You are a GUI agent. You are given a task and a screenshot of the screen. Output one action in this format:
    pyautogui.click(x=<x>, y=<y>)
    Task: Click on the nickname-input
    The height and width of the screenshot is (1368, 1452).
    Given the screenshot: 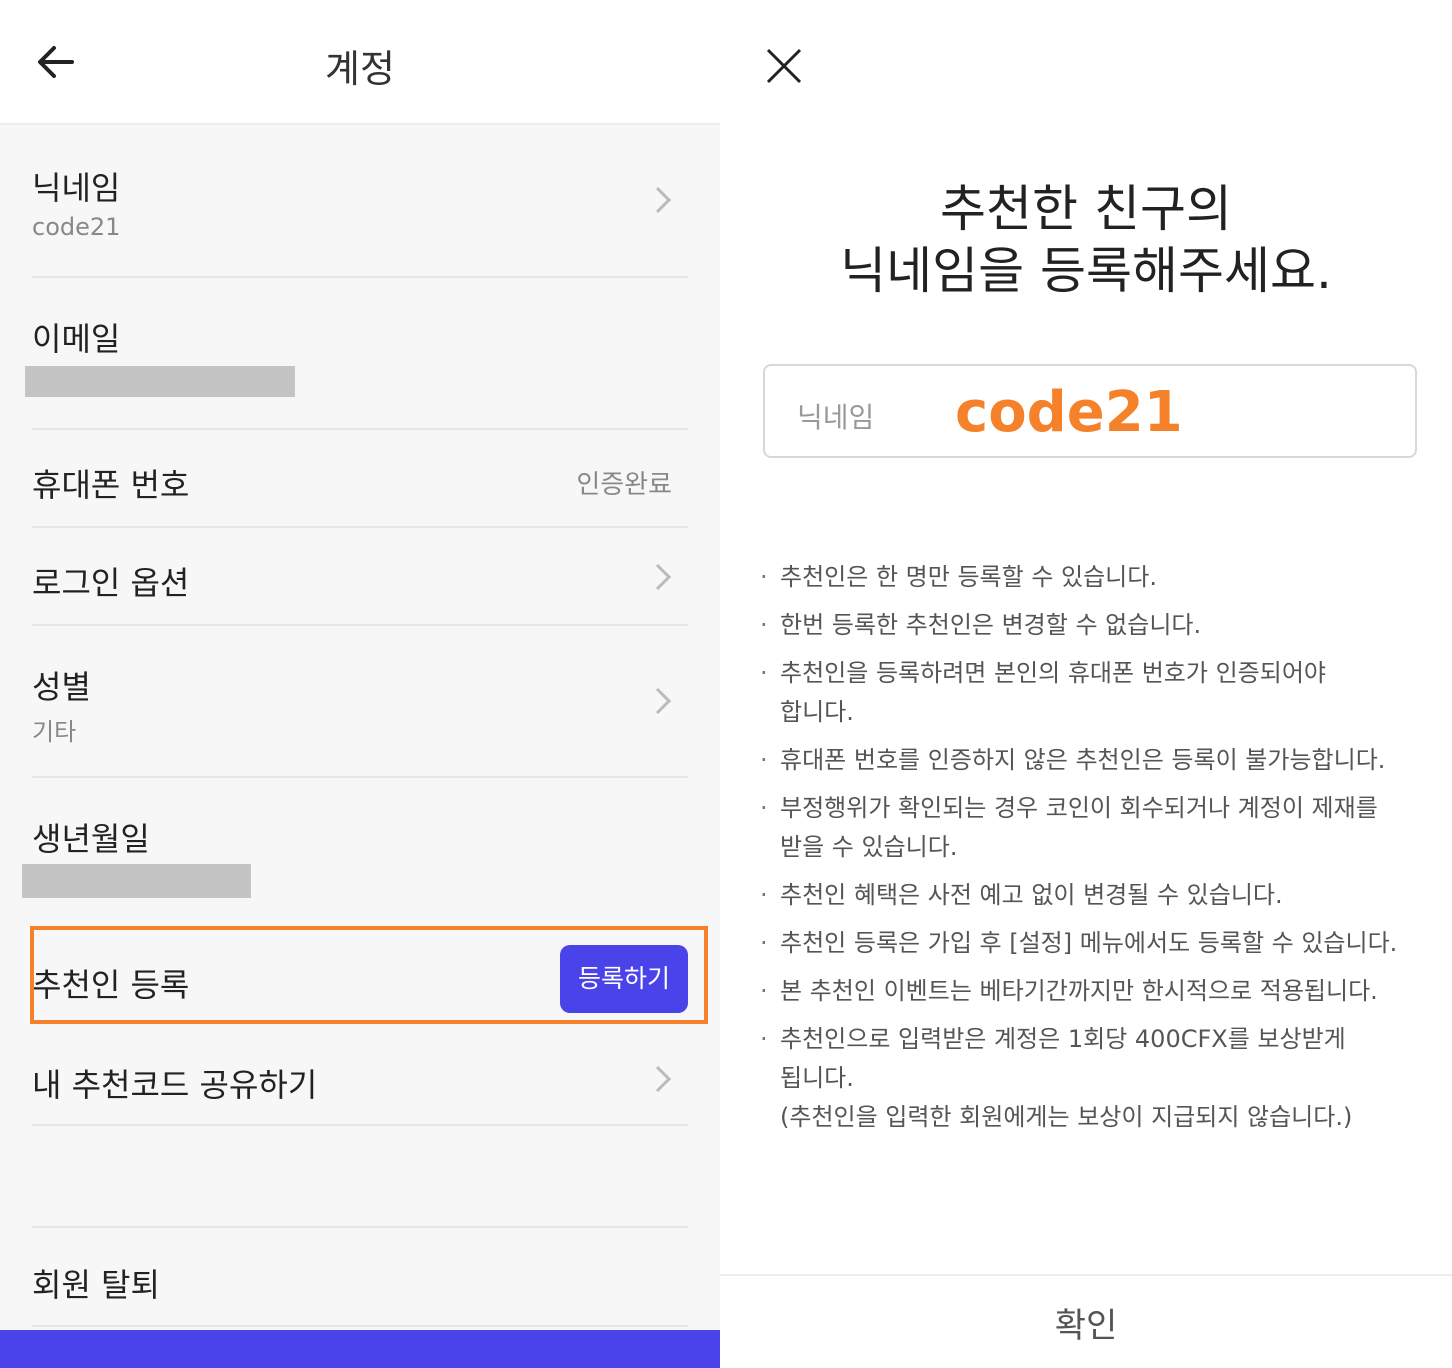 What is the action you would take?
    pyautogui.click(x=1175, y=412)
    